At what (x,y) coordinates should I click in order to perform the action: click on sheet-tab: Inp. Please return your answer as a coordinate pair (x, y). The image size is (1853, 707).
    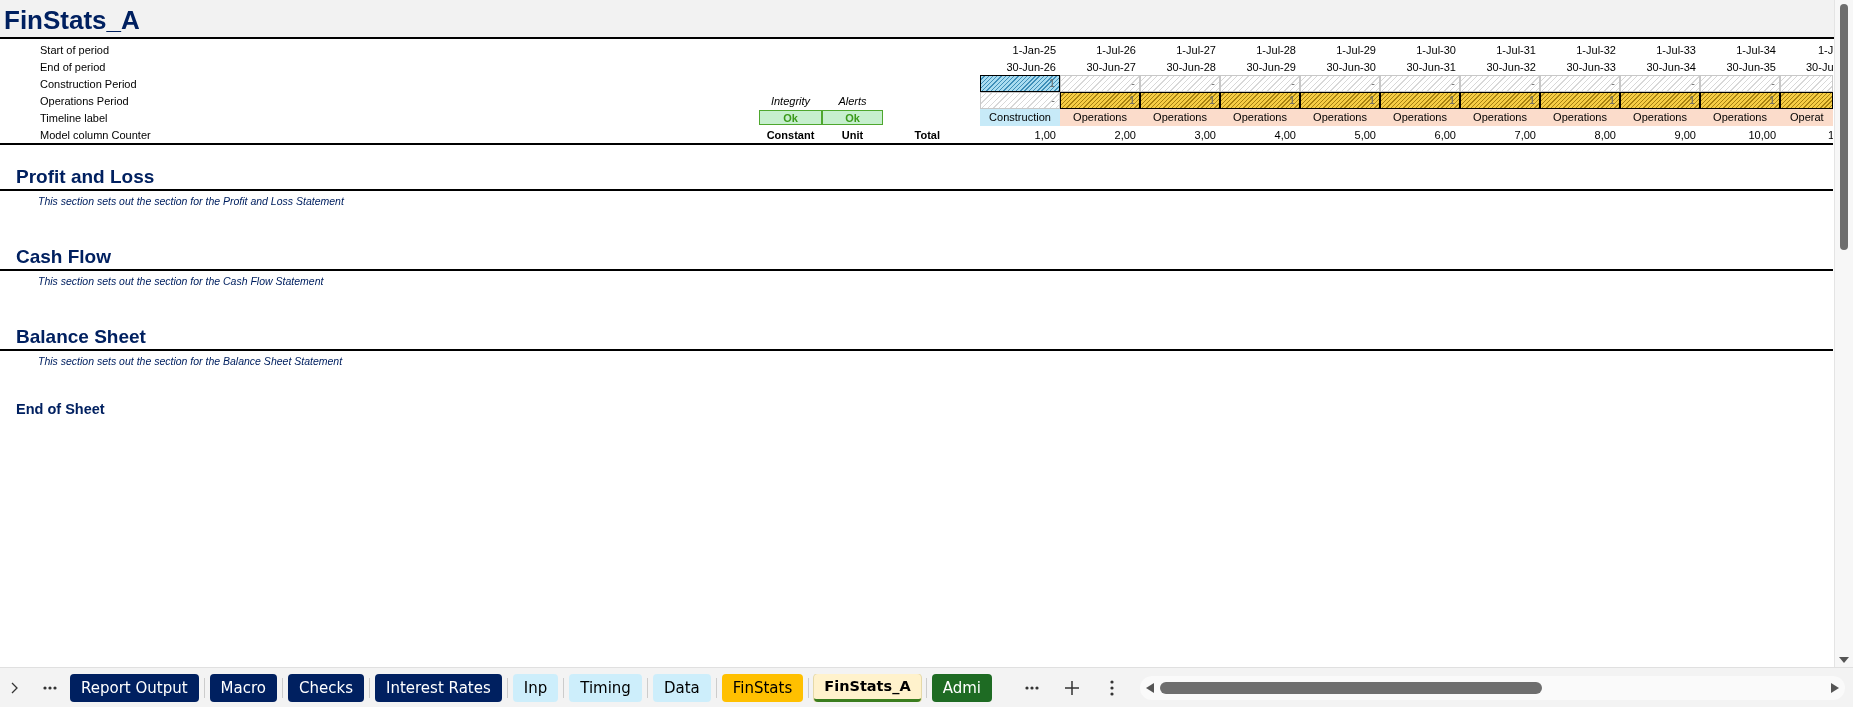
    Looking at the image, I should click on (535, 687).